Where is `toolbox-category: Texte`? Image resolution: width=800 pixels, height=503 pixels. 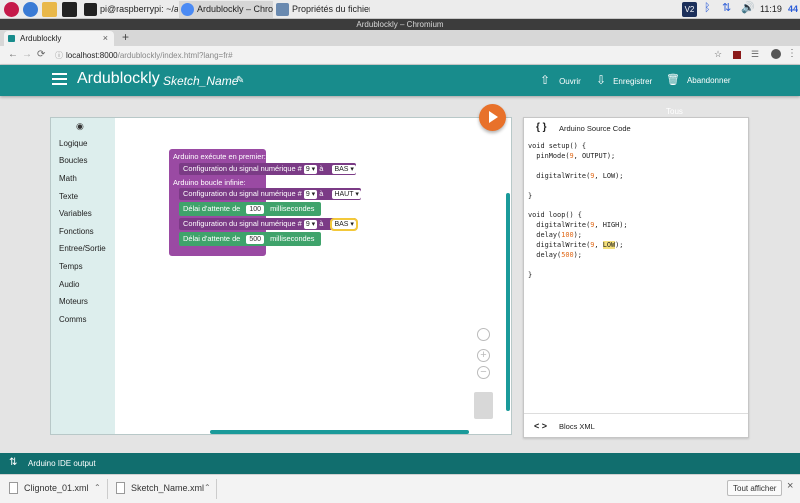 toolbox-category: Texte is located at coordinates (68, 196).